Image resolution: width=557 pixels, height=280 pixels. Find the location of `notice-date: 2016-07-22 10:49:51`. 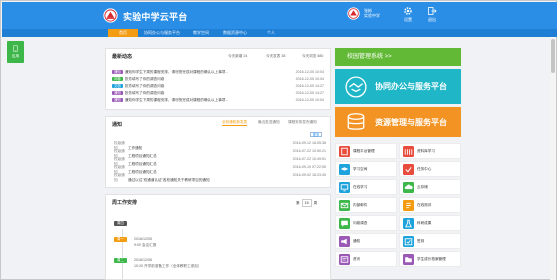

notice-date: 2016-07-22 10:49:51 is located at coordinates (309, 159).